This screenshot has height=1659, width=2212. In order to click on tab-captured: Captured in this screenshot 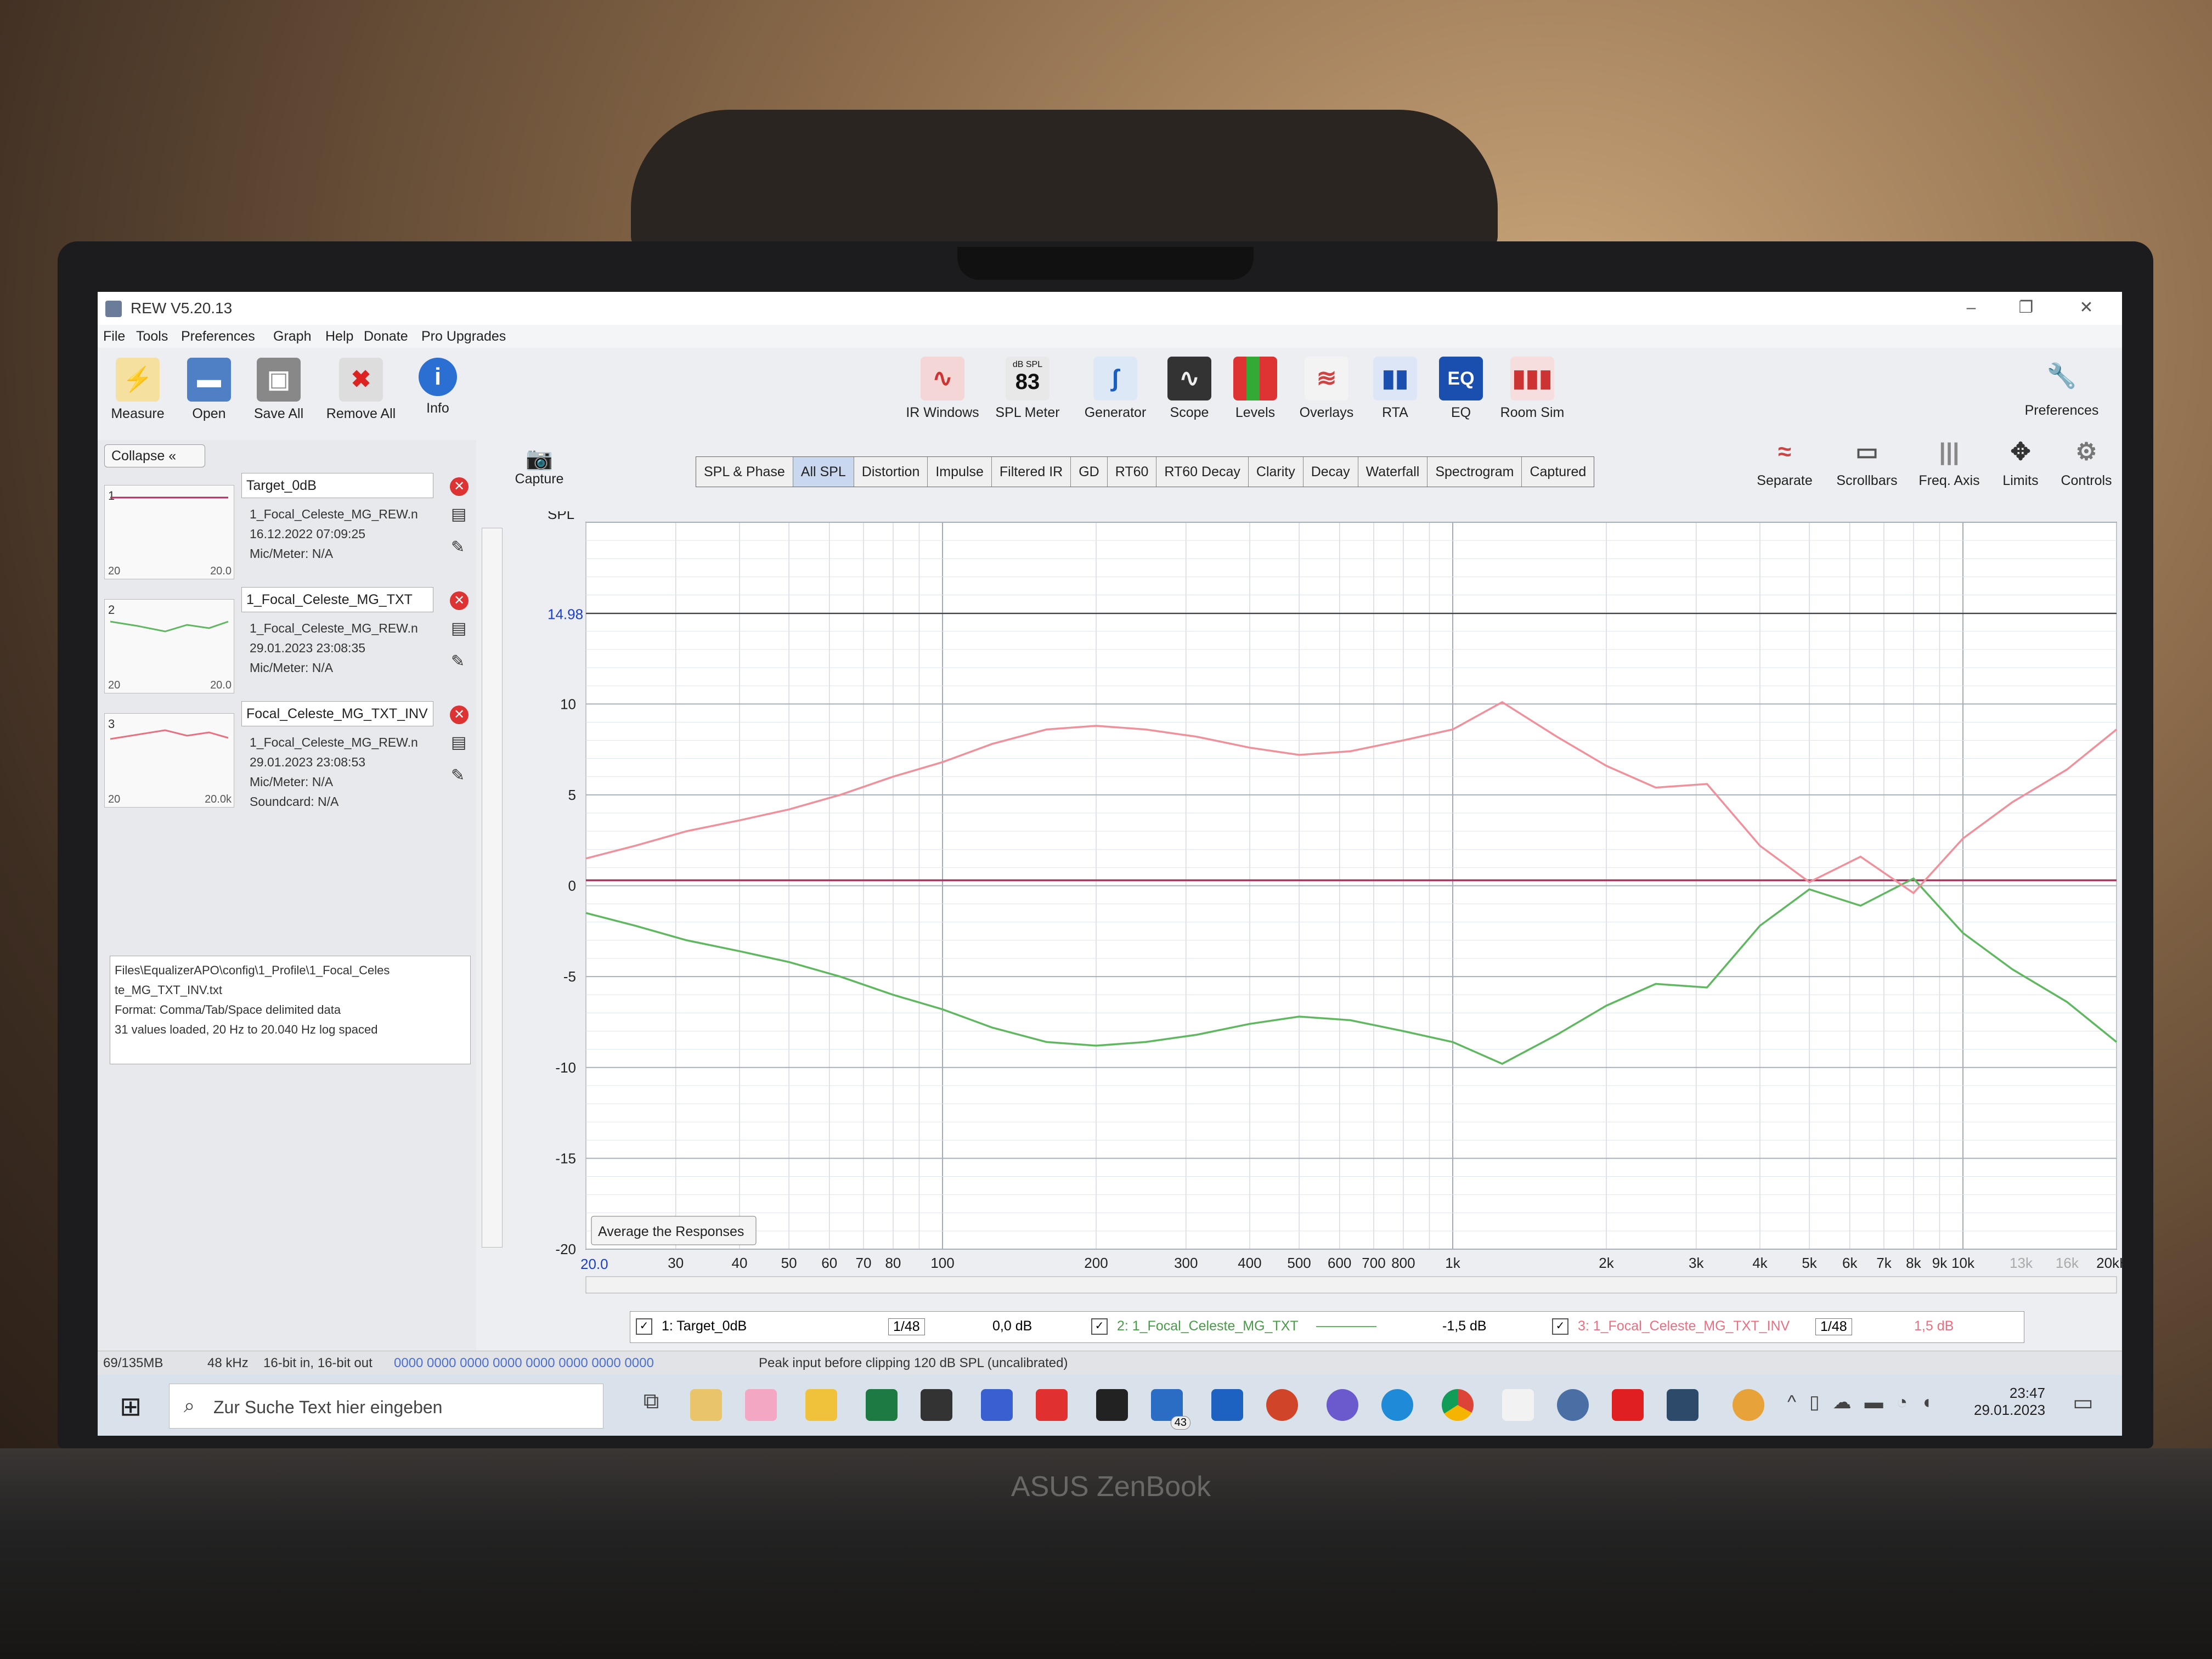, I will do `click(1558, 472)`.